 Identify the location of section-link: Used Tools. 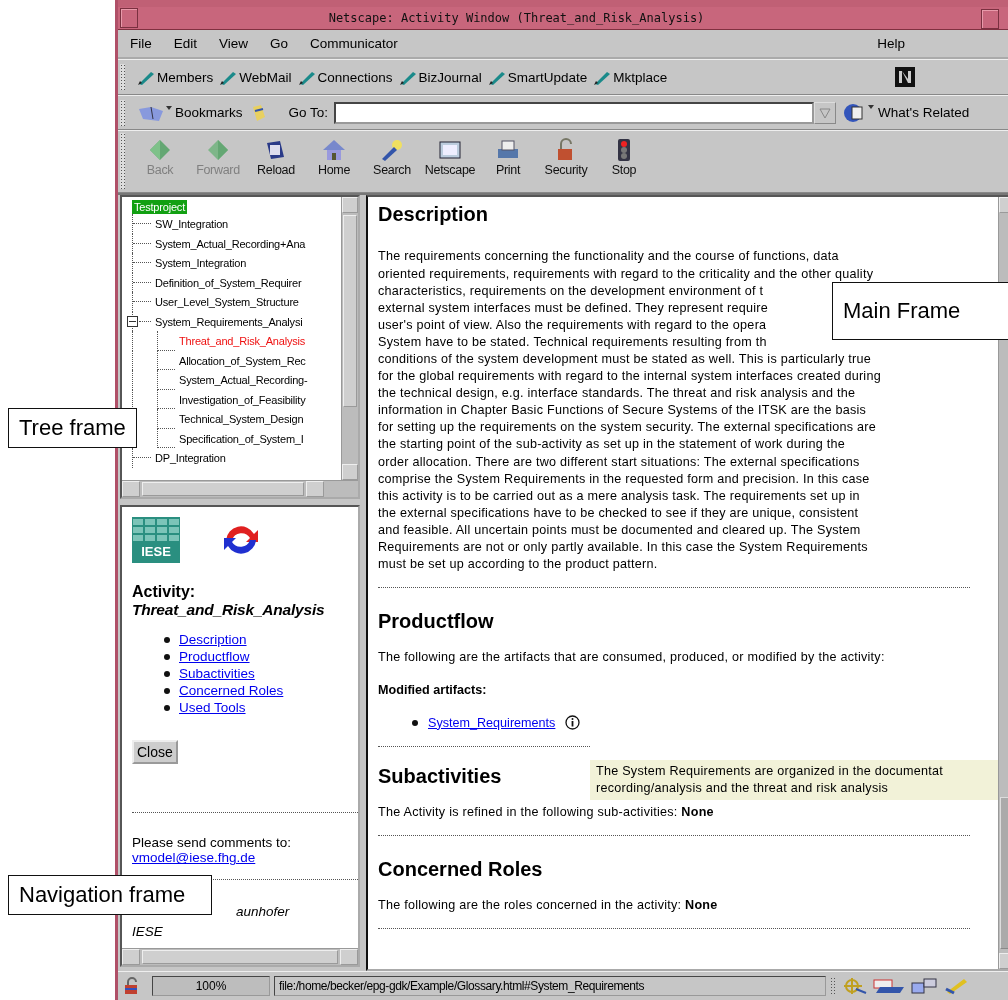
(212, 708).